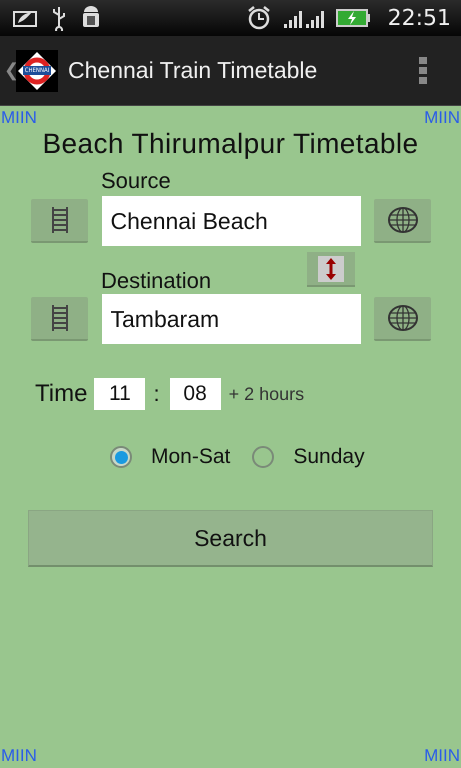  What do you see at coordinates (231, 221) in the screenshot?
I see `station-field: Chennai Beach` at bounding box center [231, 221].